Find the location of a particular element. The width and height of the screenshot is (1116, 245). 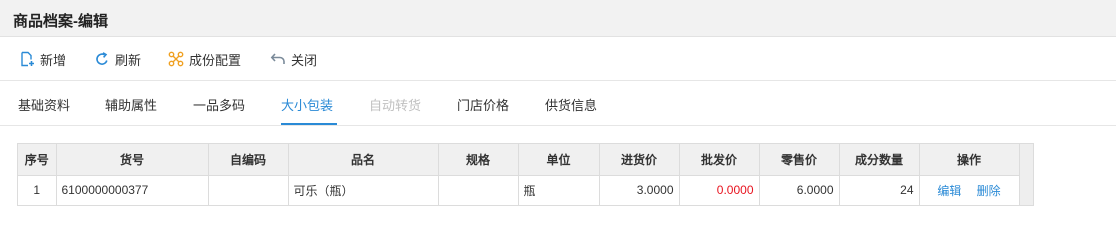

add-button: 新增 is located at coordinates (42, 59).